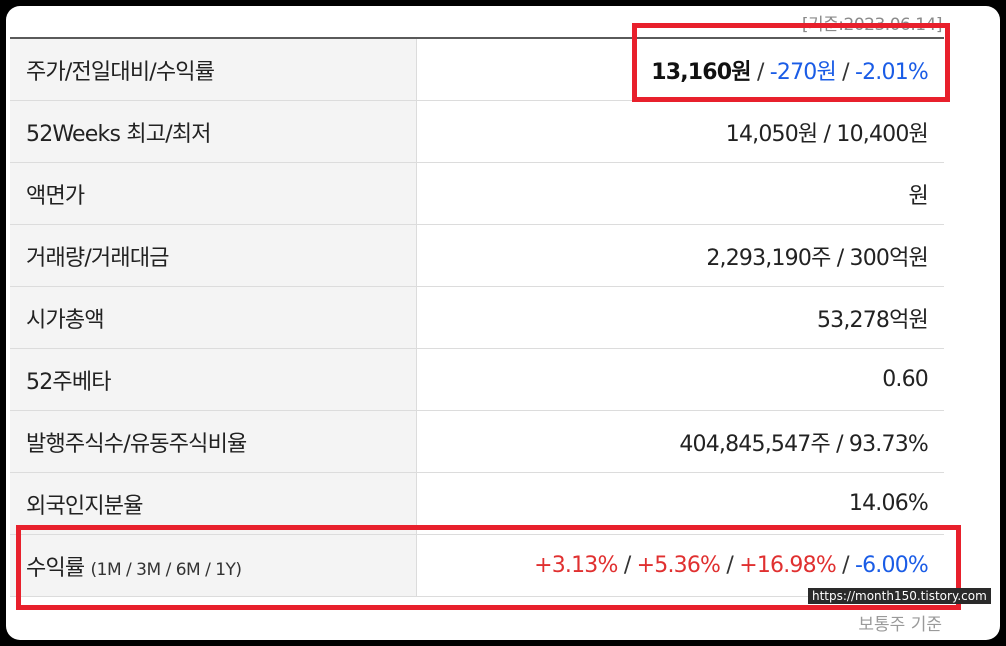  I want to click on row-label: 시가총액, so click(213, 317).